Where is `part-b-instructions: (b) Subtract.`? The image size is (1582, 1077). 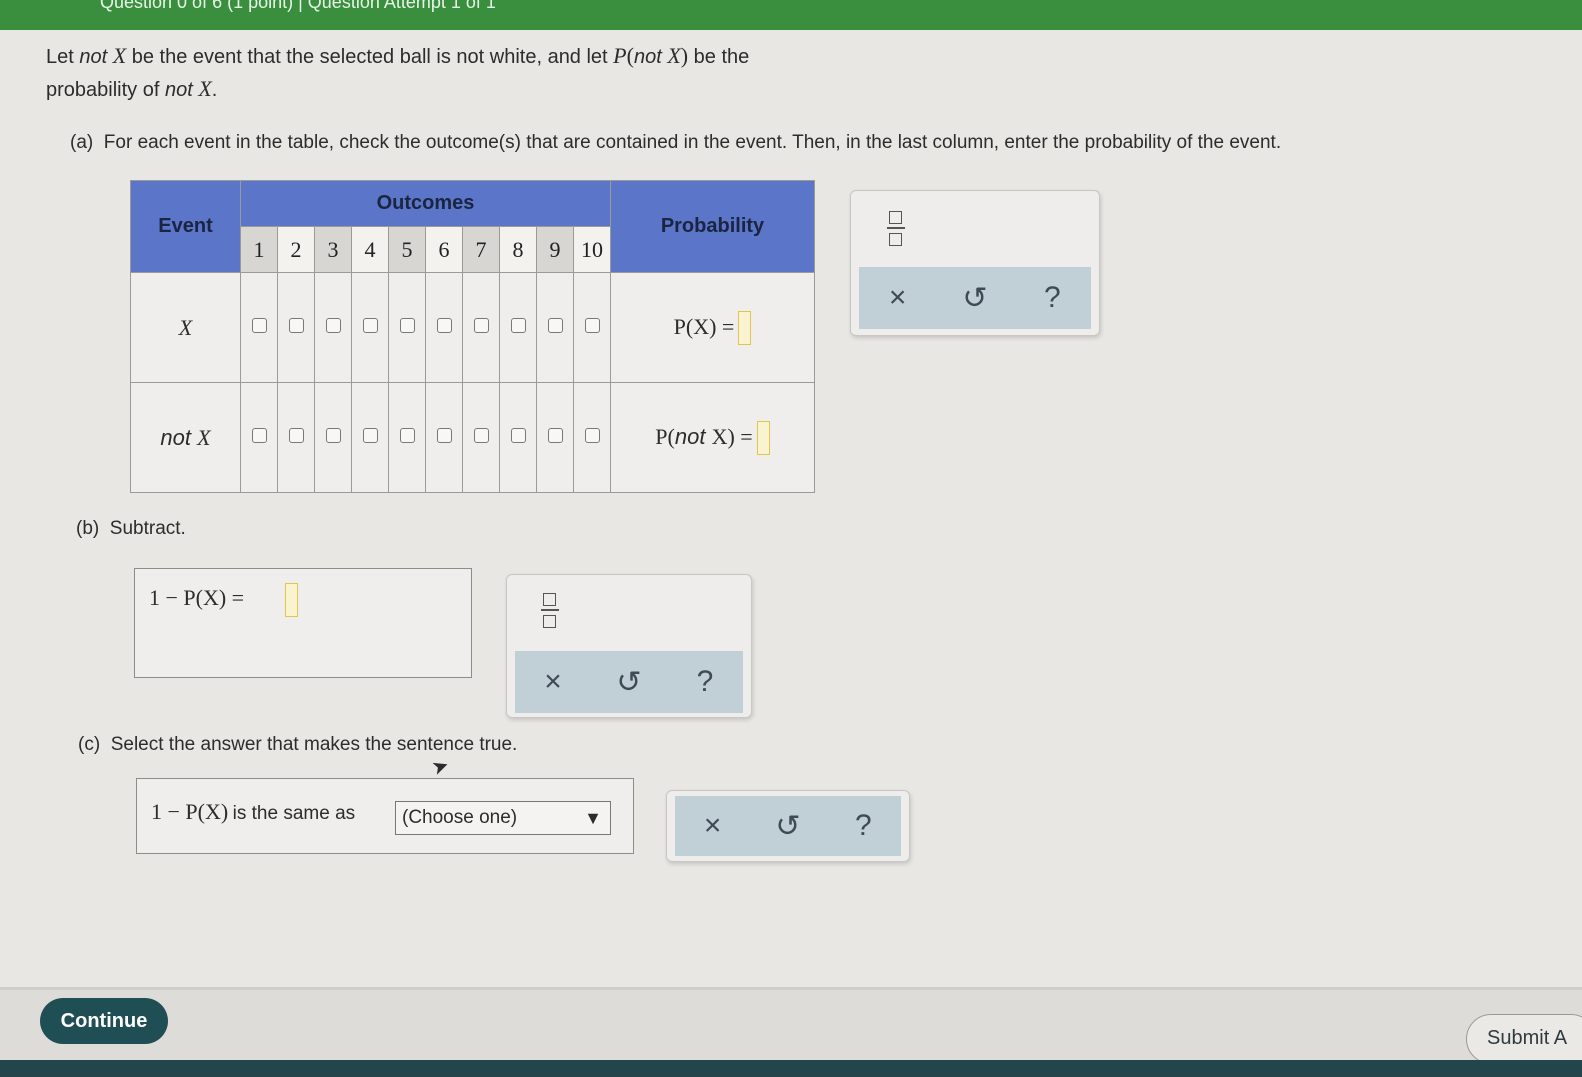 part-b-instructions: (b) Subtract. is located at coordinates (131, 528).